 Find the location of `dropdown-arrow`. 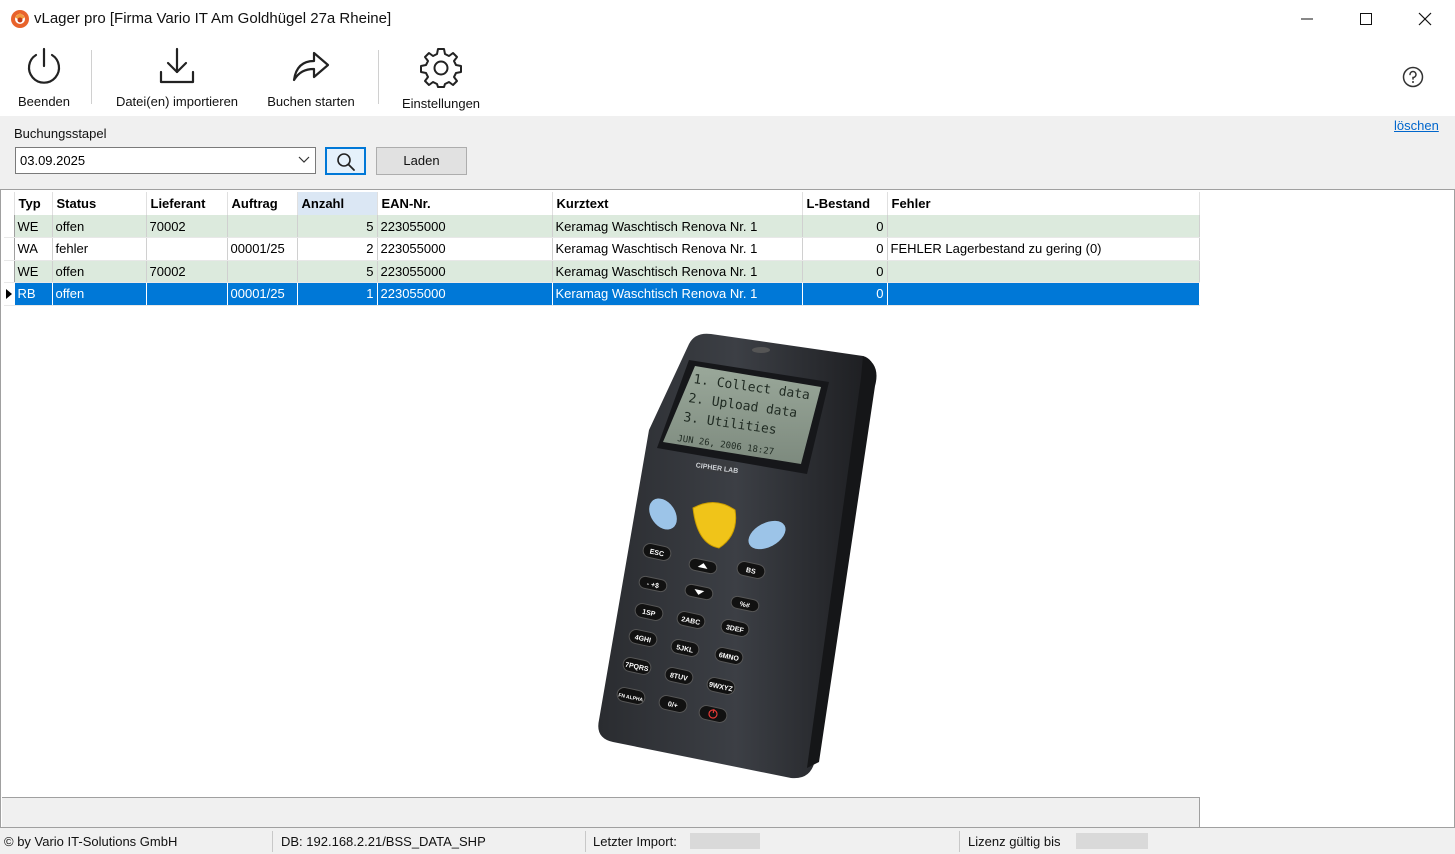

dropdown-arrow is located at coordinates (304, 160).